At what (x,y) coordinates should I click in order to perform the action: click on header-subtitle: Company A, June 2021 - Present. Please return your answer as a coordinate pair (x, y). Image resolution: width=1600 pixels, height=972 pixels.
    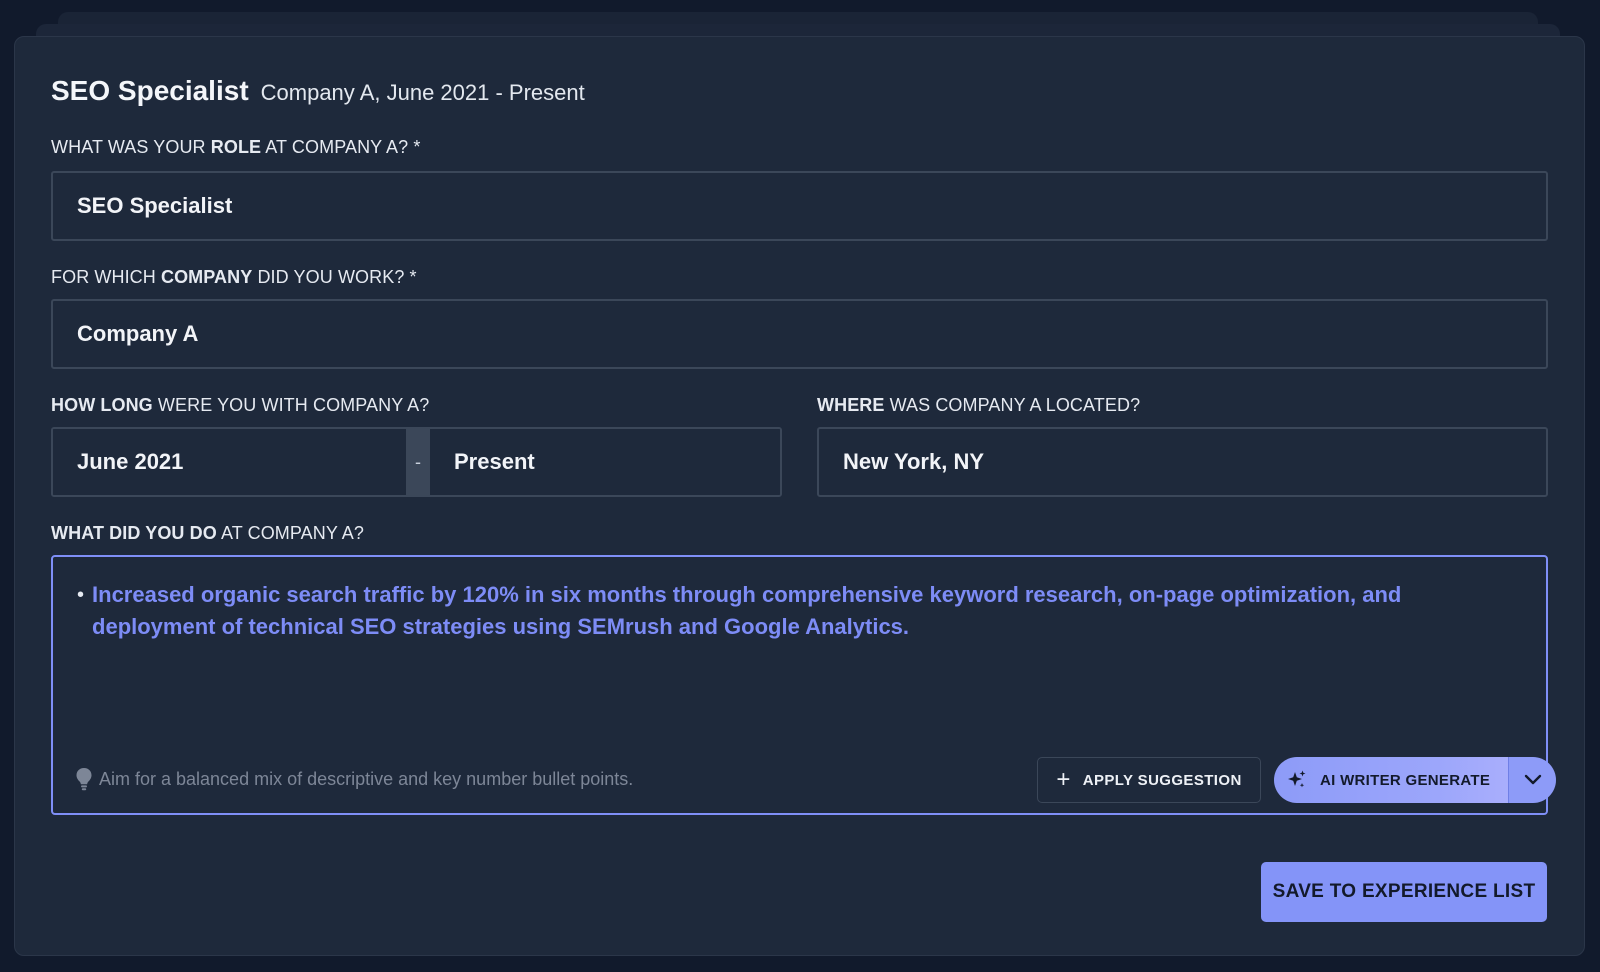
    Looking at the image, I should click on (422, 92).